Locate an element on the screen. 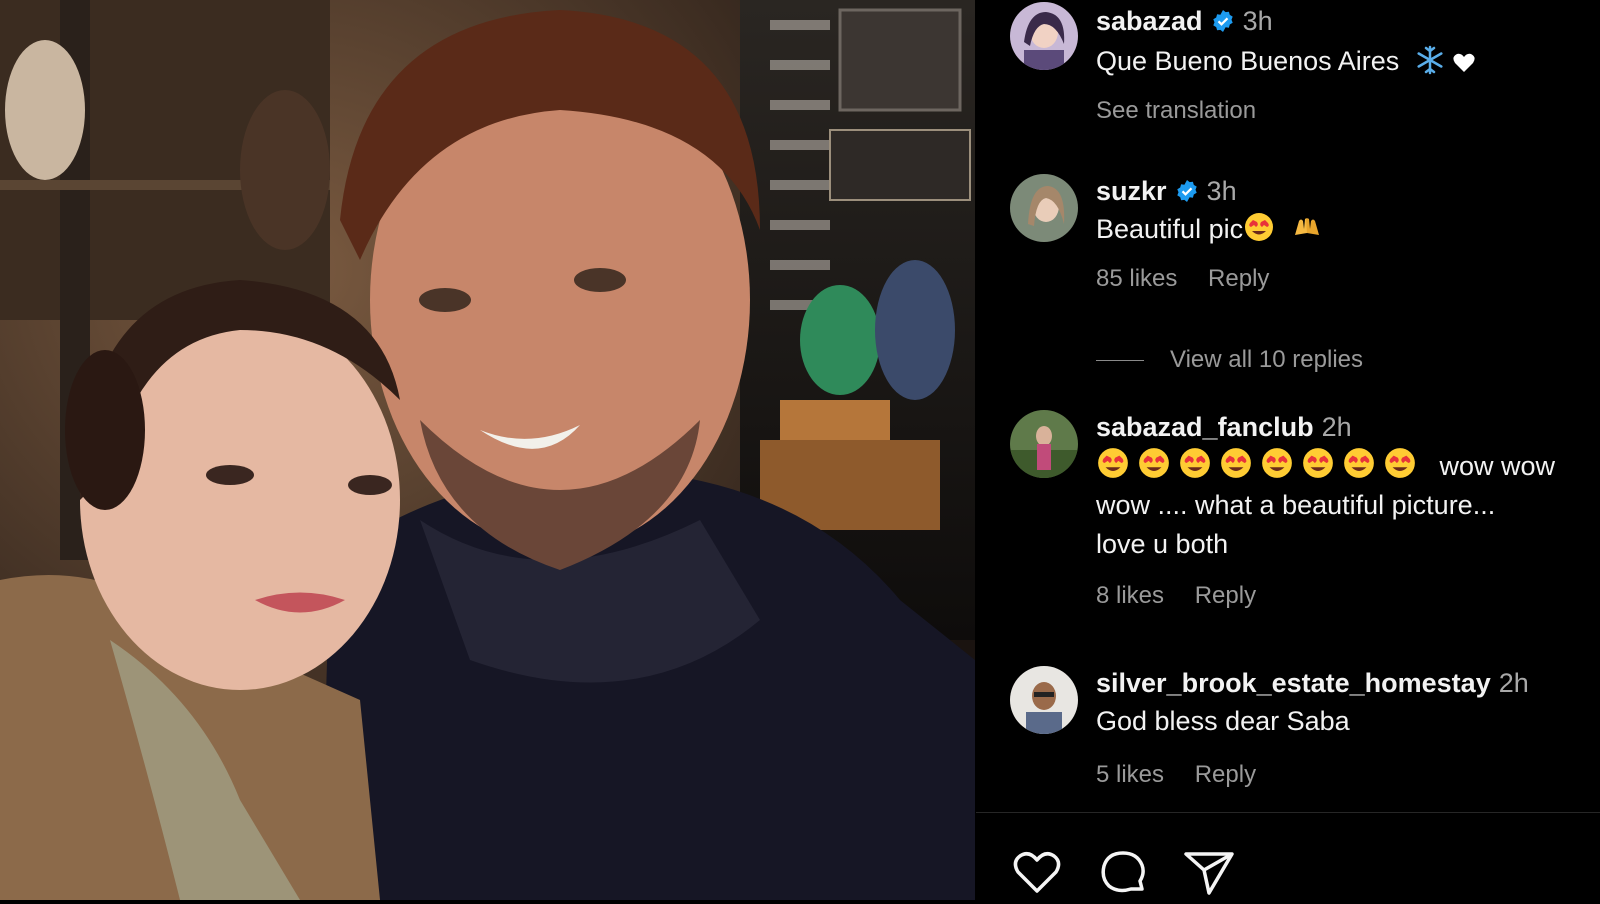  comment-likes: 8 likes is located at coordinates (1130, 595).